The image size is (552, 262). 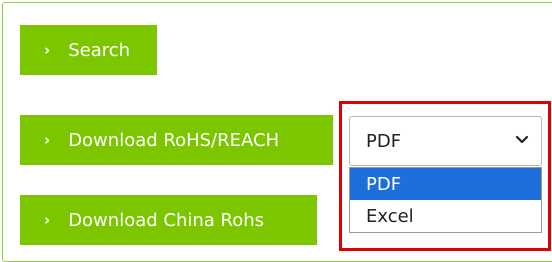 I want to click on download-rohs-reach-button: › Download RoHS/REACH, so click(x=176, y=140).